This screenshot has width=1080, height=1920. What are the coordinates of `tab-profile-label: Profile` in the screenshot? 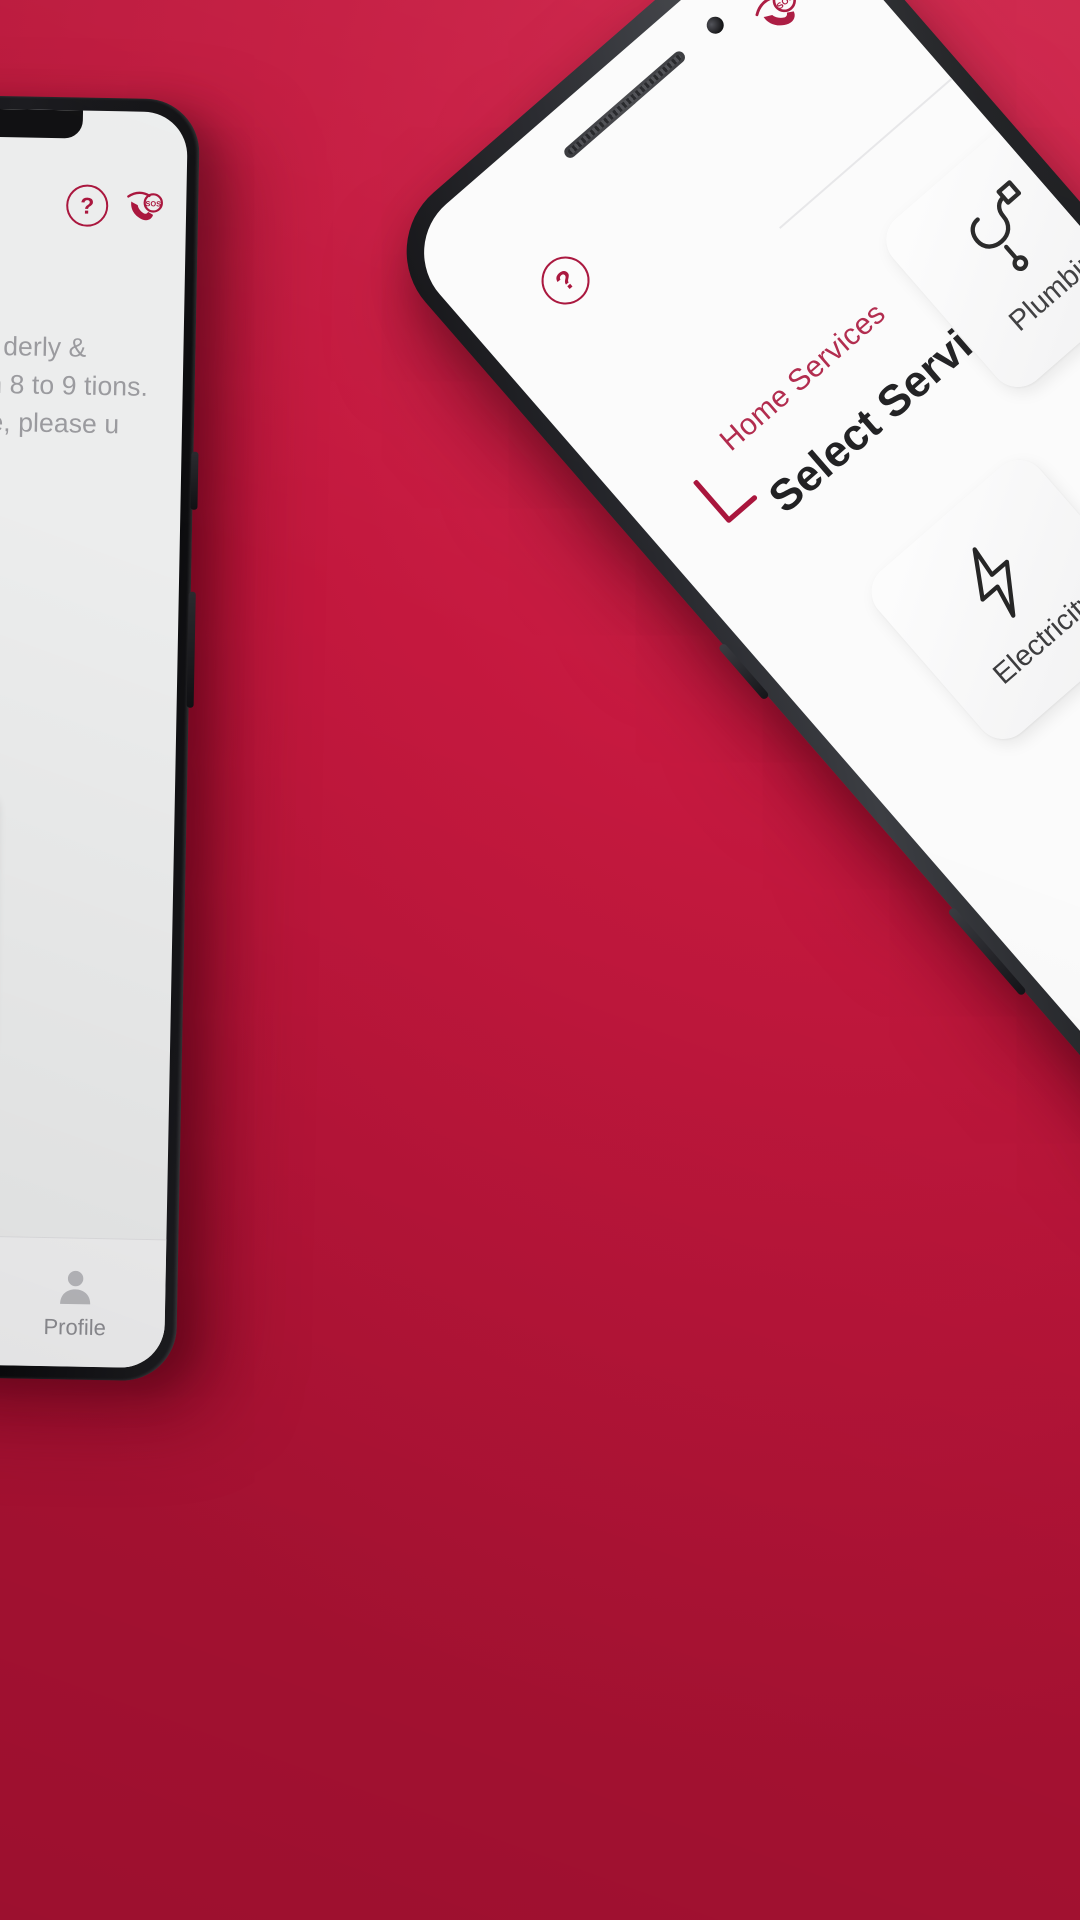 It's located at (75, 1326).